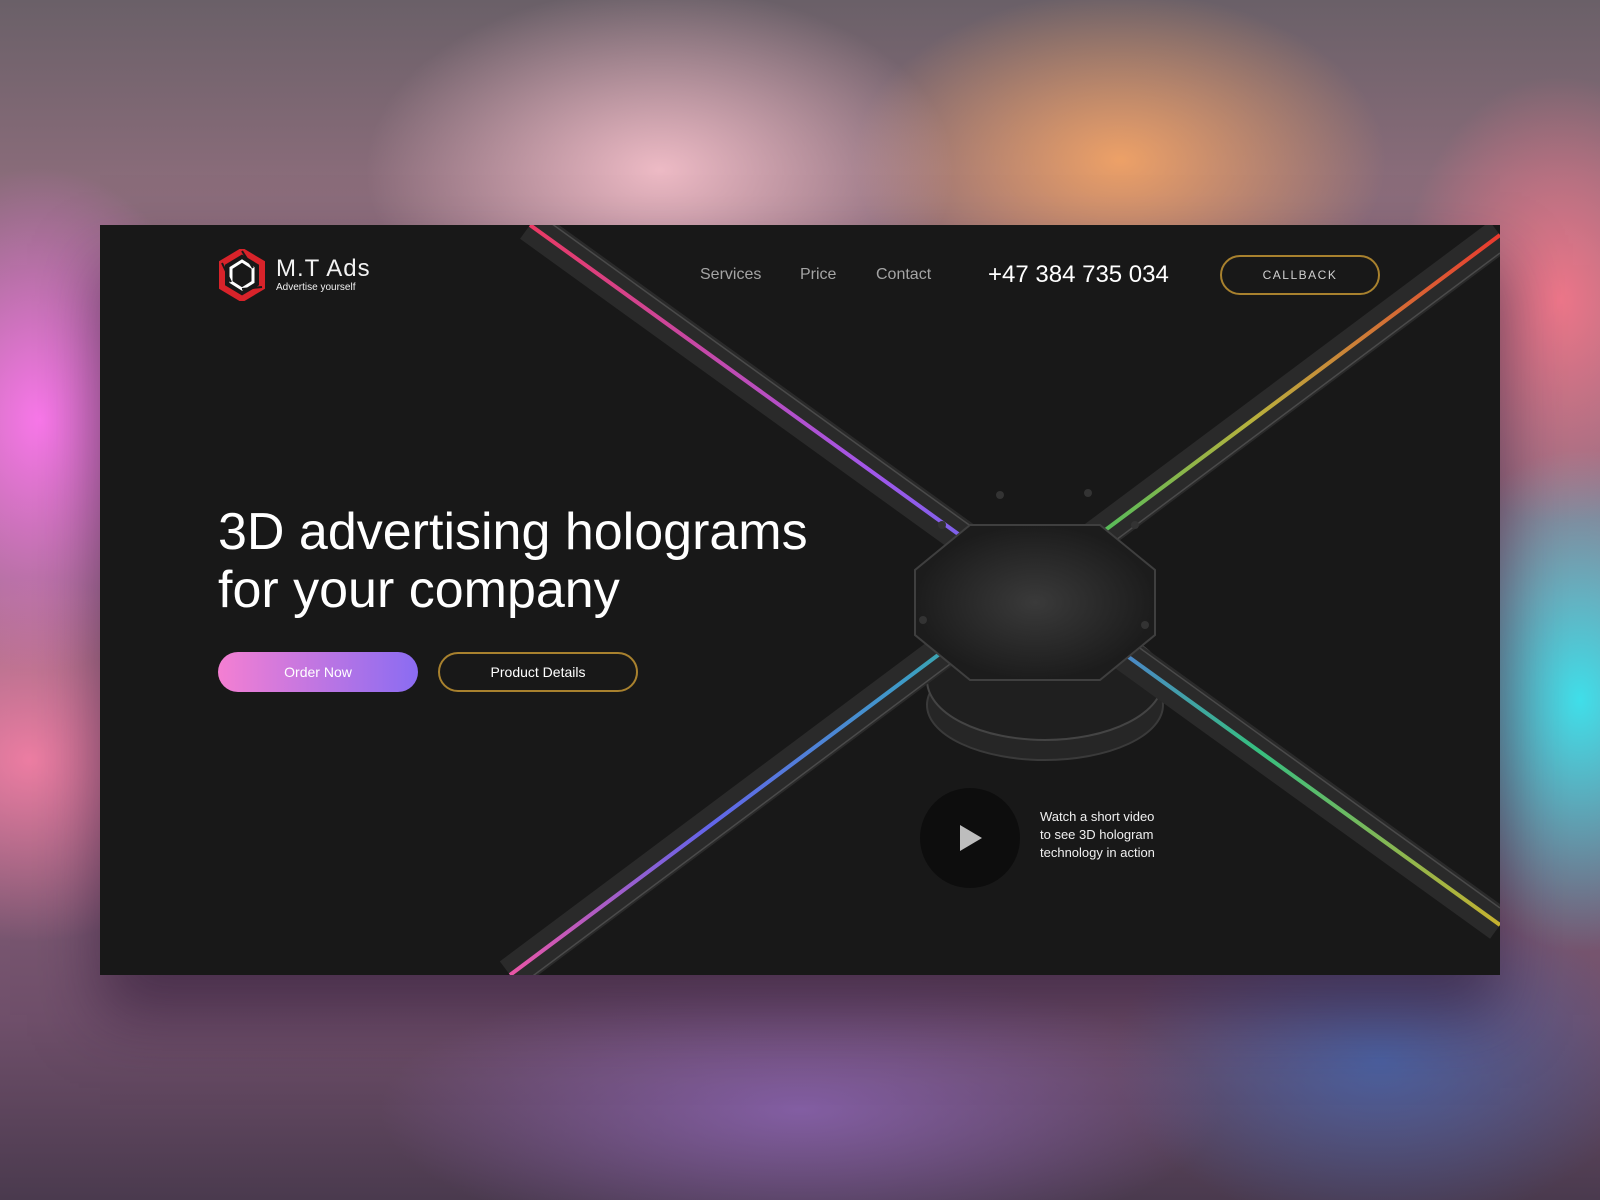 The image size is (1600, 1200). What do you see at coordinates (1097, 852) in the screenshot?
I see `video-caption-line3: technology in action` at bounding box center [1097, 852].